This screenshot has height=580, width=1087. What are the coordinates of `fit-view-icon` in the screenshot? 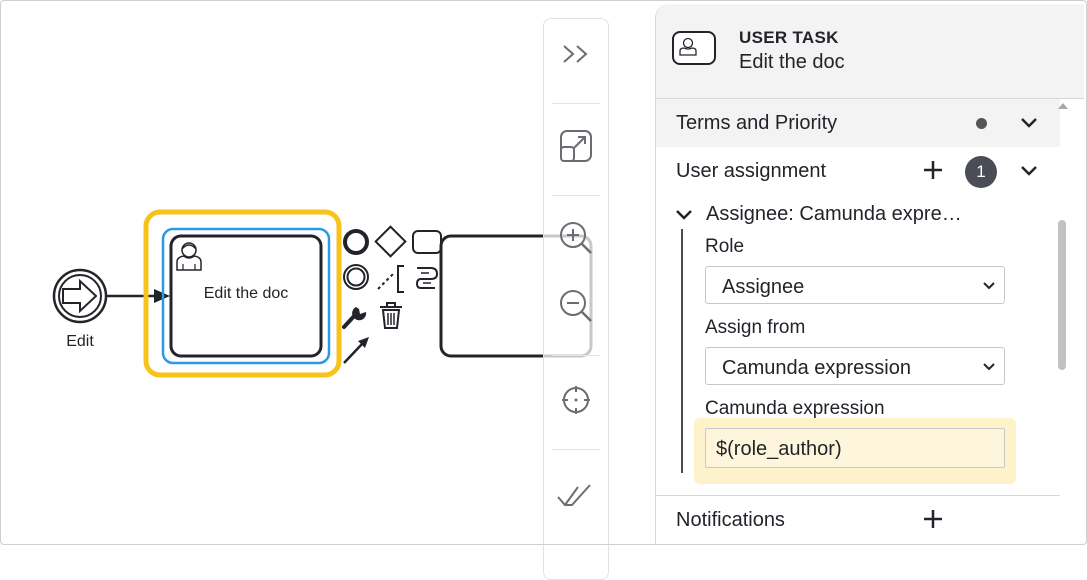 It's located at (576, 146).